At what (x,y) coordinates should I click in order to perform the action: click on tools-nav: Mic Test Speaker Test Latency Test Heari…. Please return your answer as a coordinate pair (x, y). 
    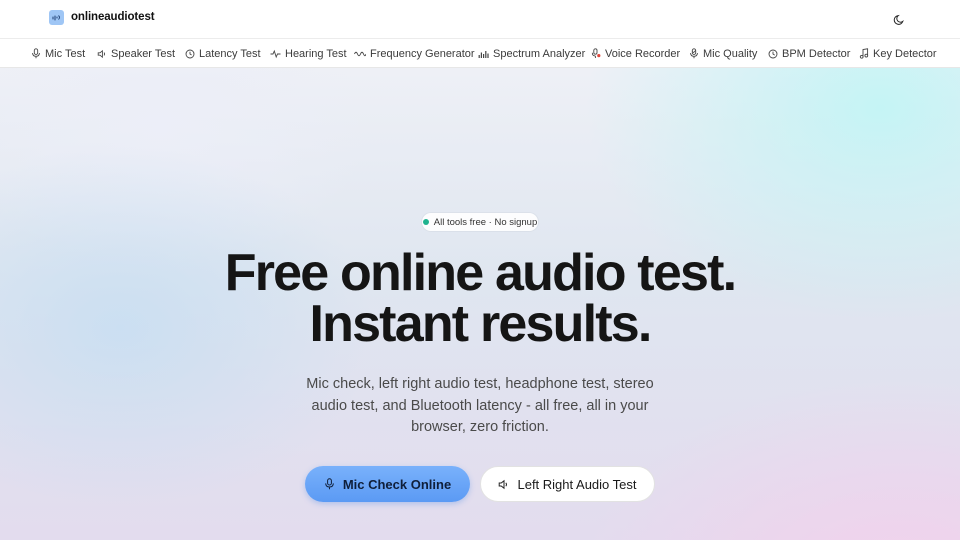
    Looking at the image, I should click on (480, 53).